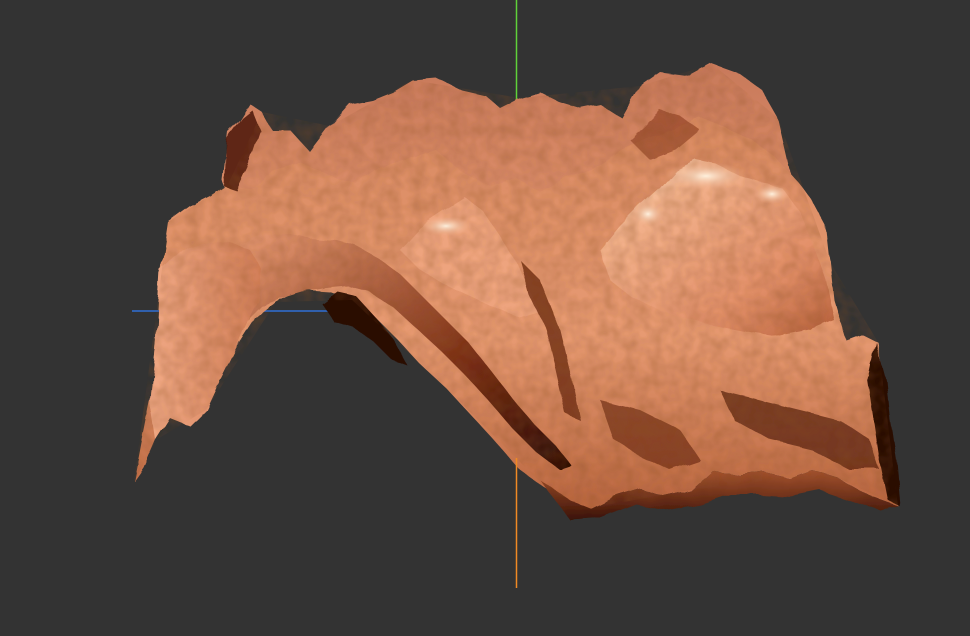 The height and width of the screenshot is (636, 970). What do you see at coordinates (446, 226) in the screenshot?
I see `terrain-highlight-middle` at bounding box center [446, 226].